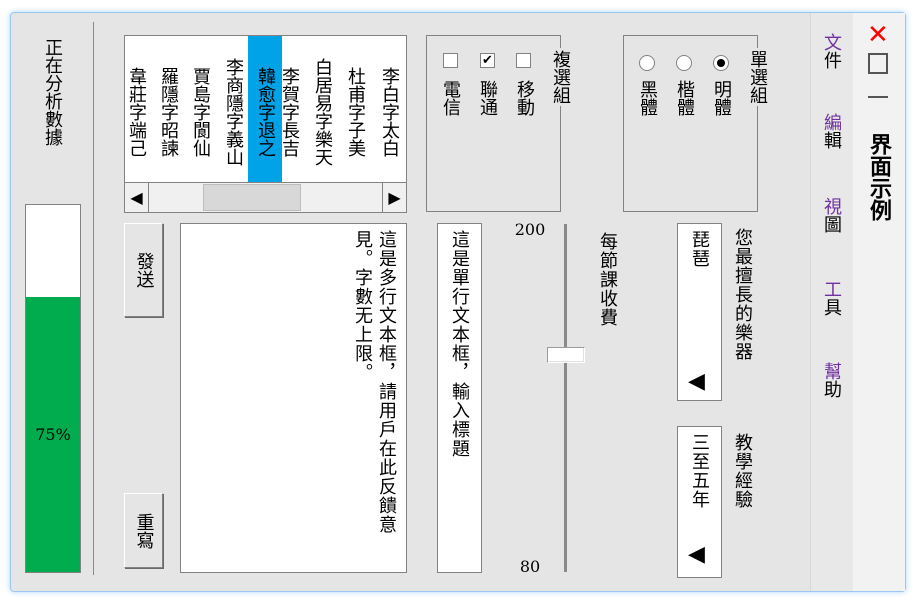 The image size is (913, 600). I want to click on menu-view: 視圖, so click(831, 215).